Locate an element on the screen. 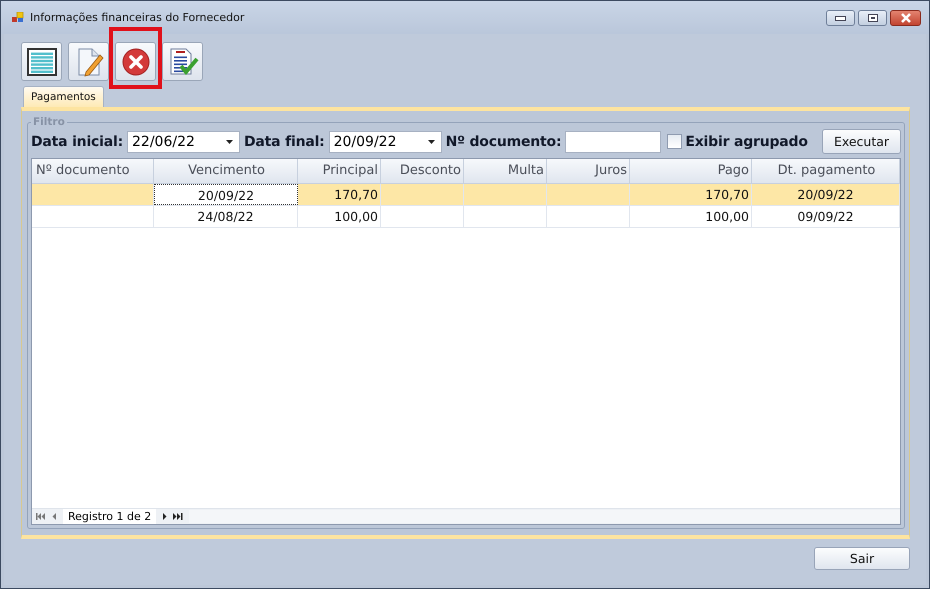  table-cell: 09/09/22 is located at coordinates (826, 216).